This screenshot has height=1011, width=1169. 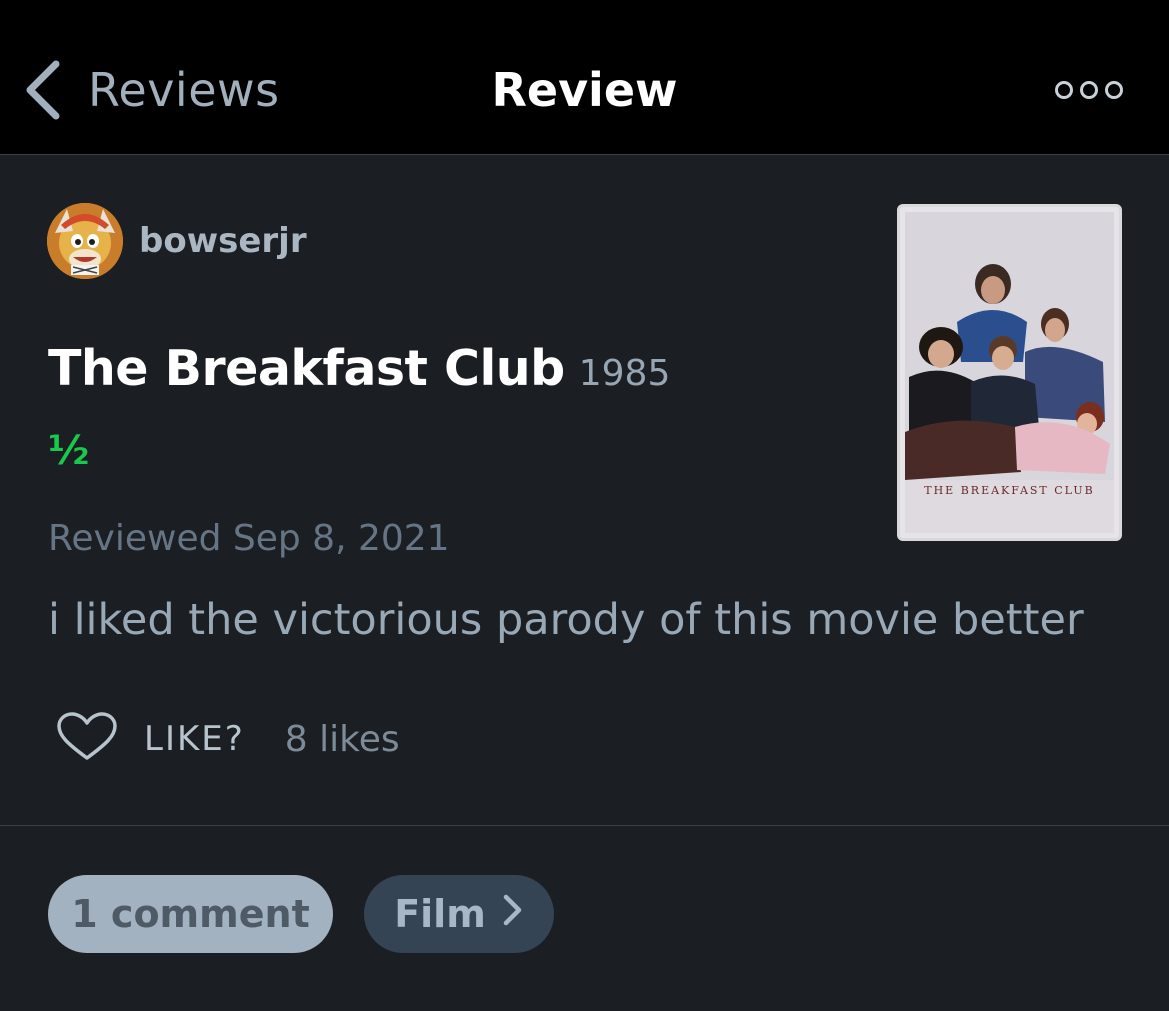 I want to click on star-rating: ½, so click(x=69, y=451).